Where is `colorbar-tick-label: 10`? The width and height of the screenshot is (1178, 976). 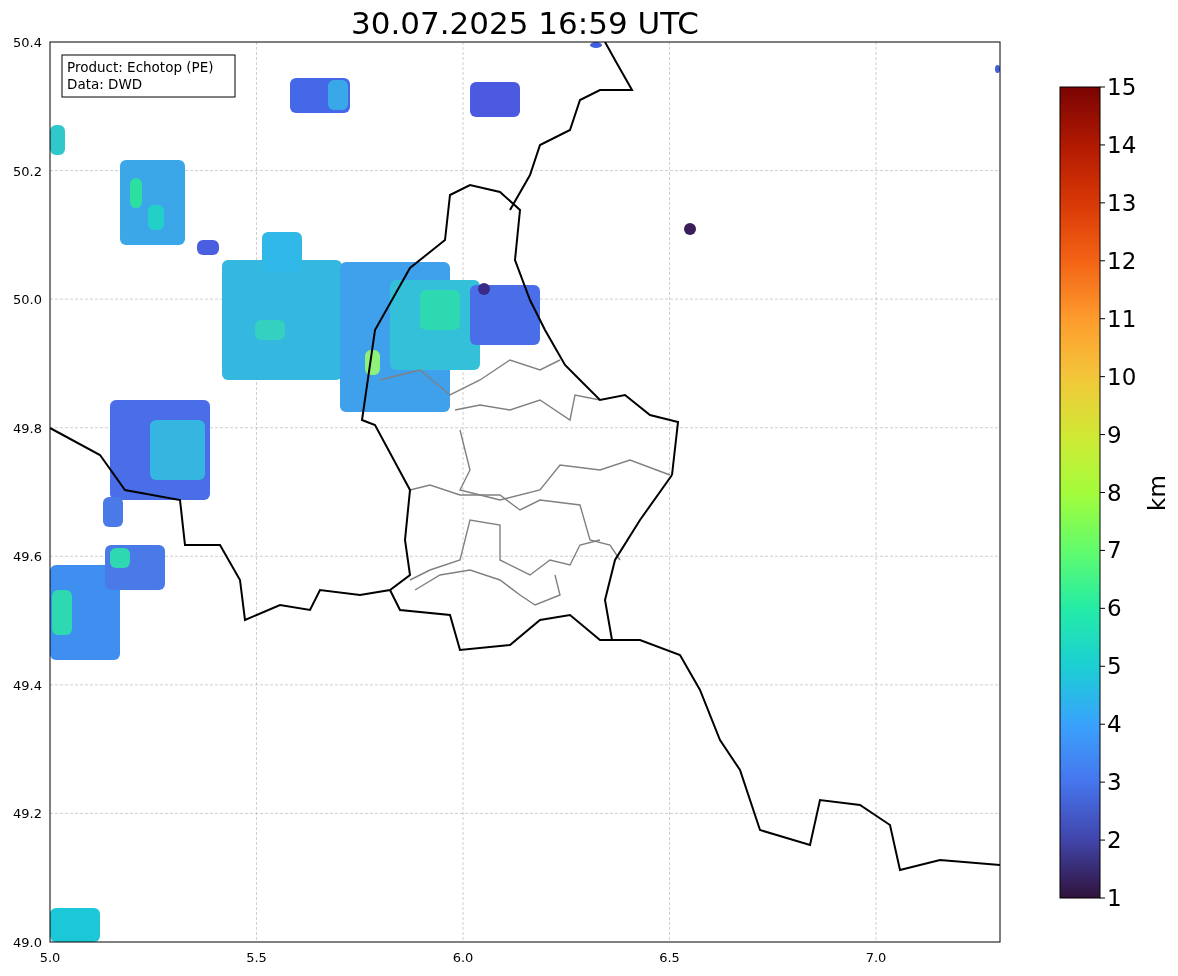 colorbar-tick-label: 10 is located at coordinates (1122, 376).